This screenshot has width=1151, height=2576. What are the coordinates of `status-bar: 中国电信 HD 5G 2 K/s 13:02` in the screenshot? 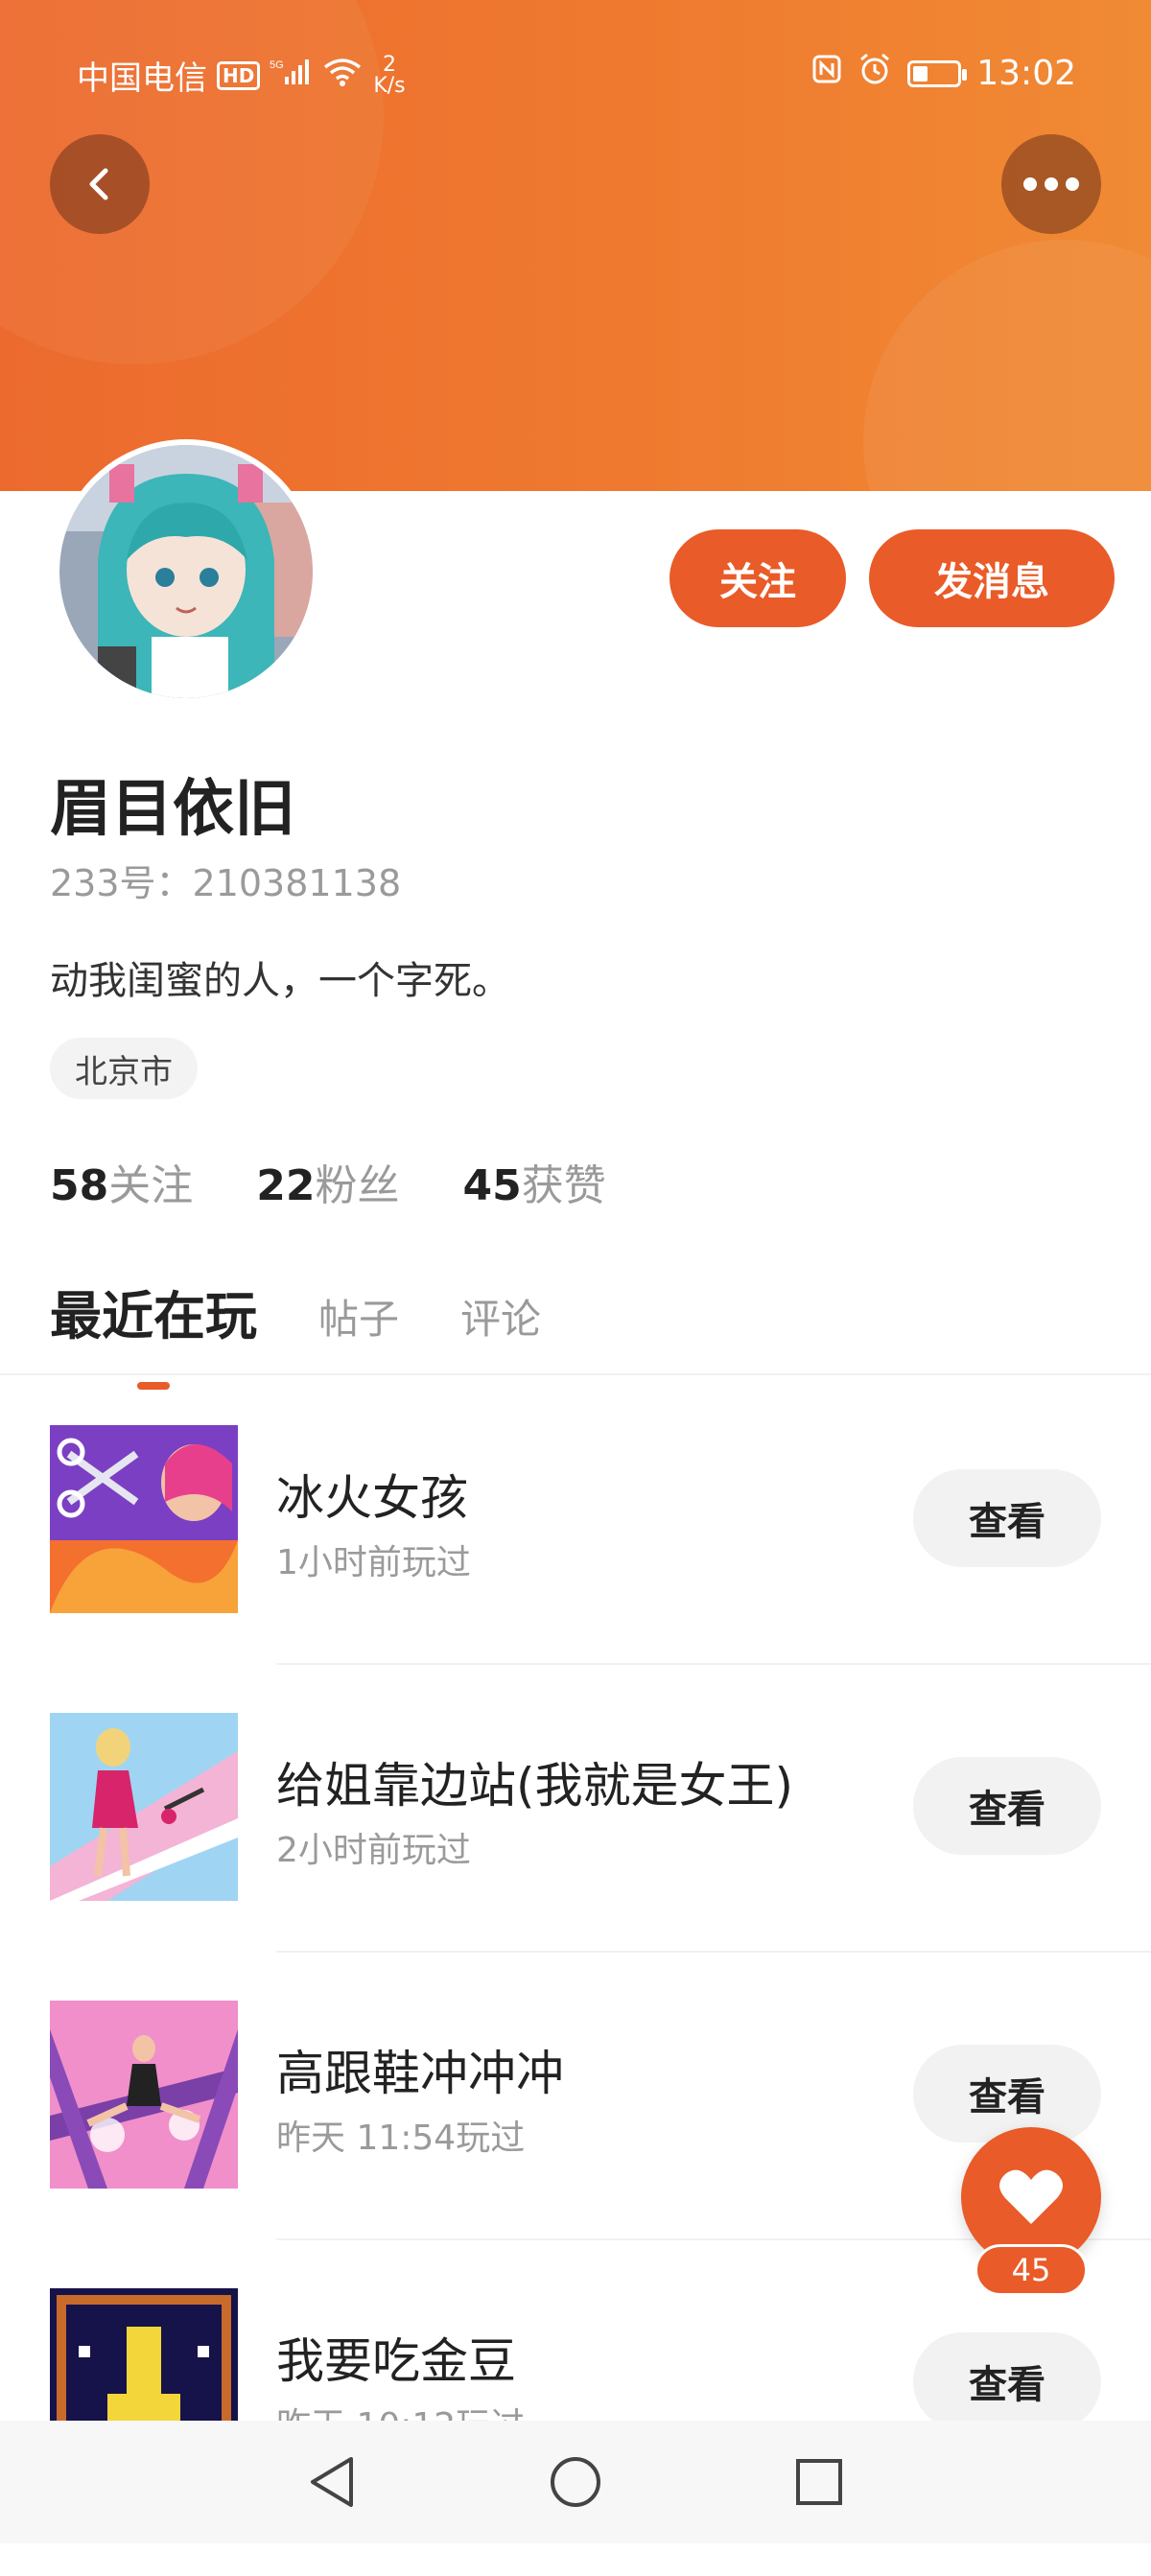 It's located at (575, 72).